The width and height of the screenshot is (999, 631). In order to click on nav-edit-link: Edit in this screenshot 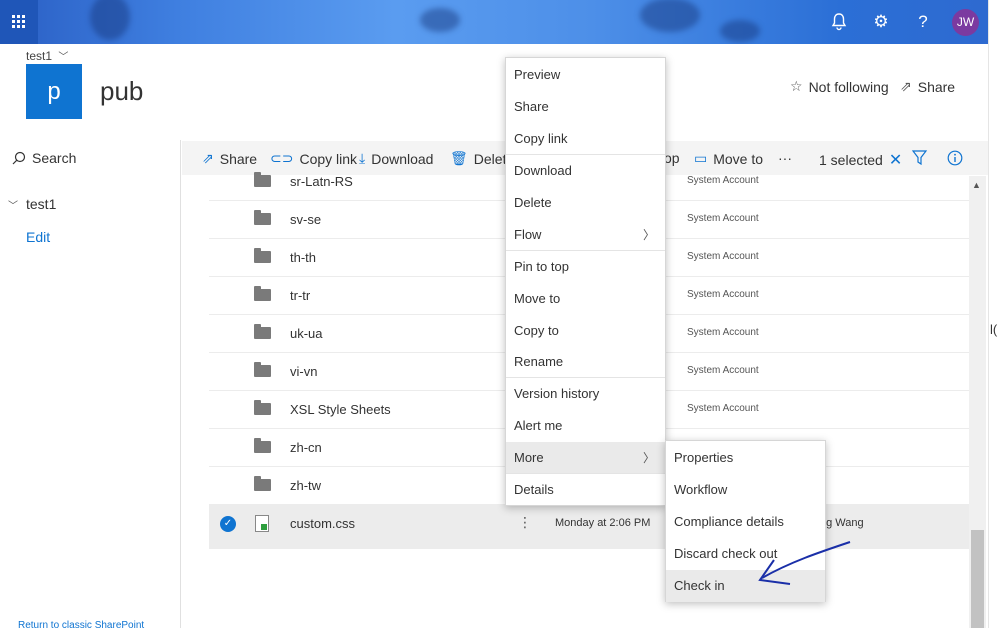, I will do `click(38, 237)`.